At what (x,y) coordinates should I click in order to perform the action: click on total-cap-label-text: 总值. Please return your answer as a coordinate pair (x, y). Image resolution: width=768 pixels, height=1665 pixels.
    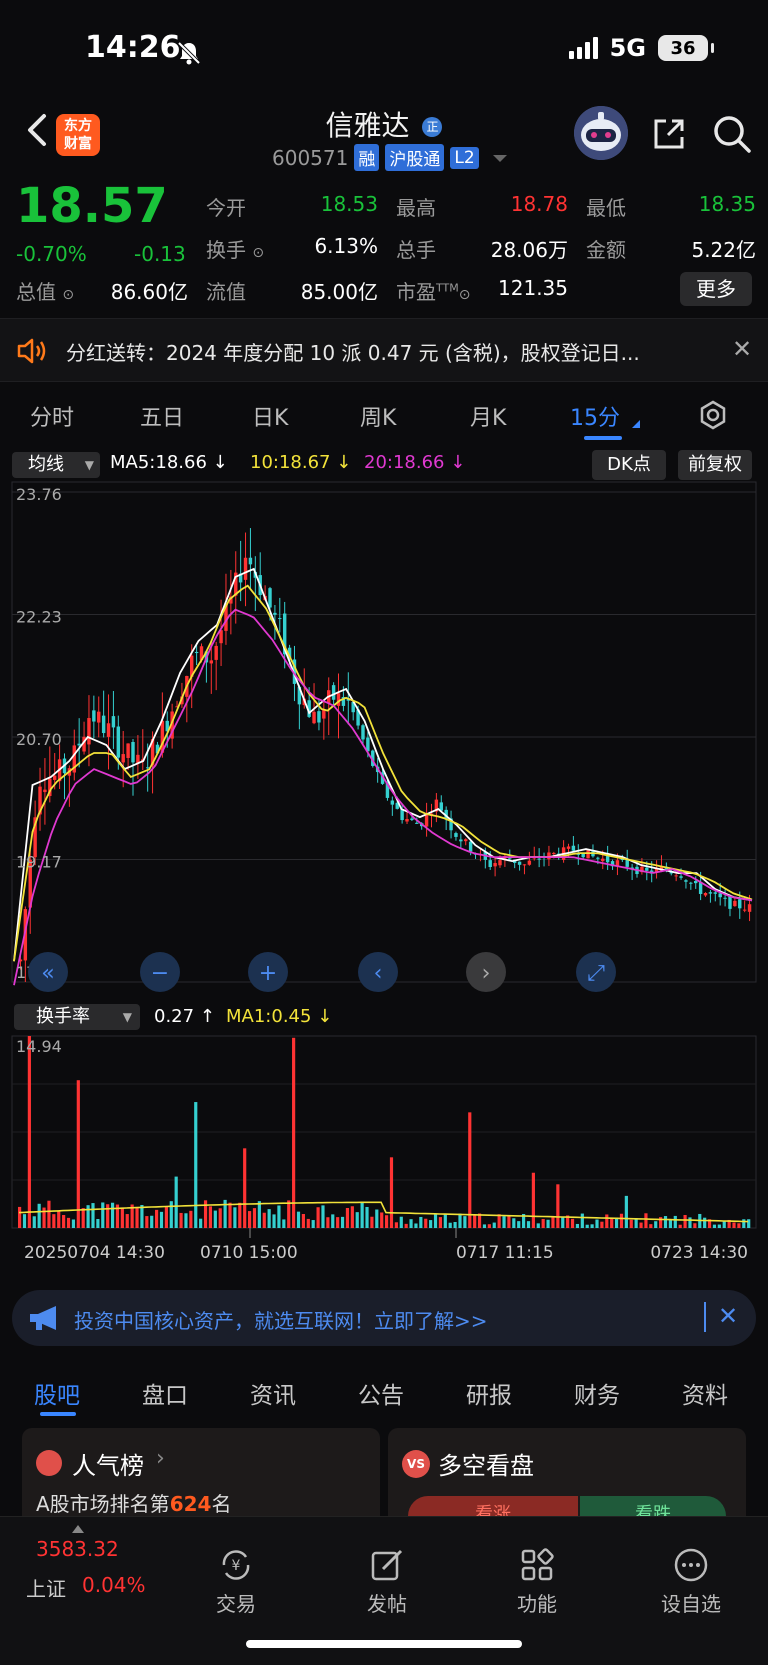
    Looking at the image, I should click on (36, 292).